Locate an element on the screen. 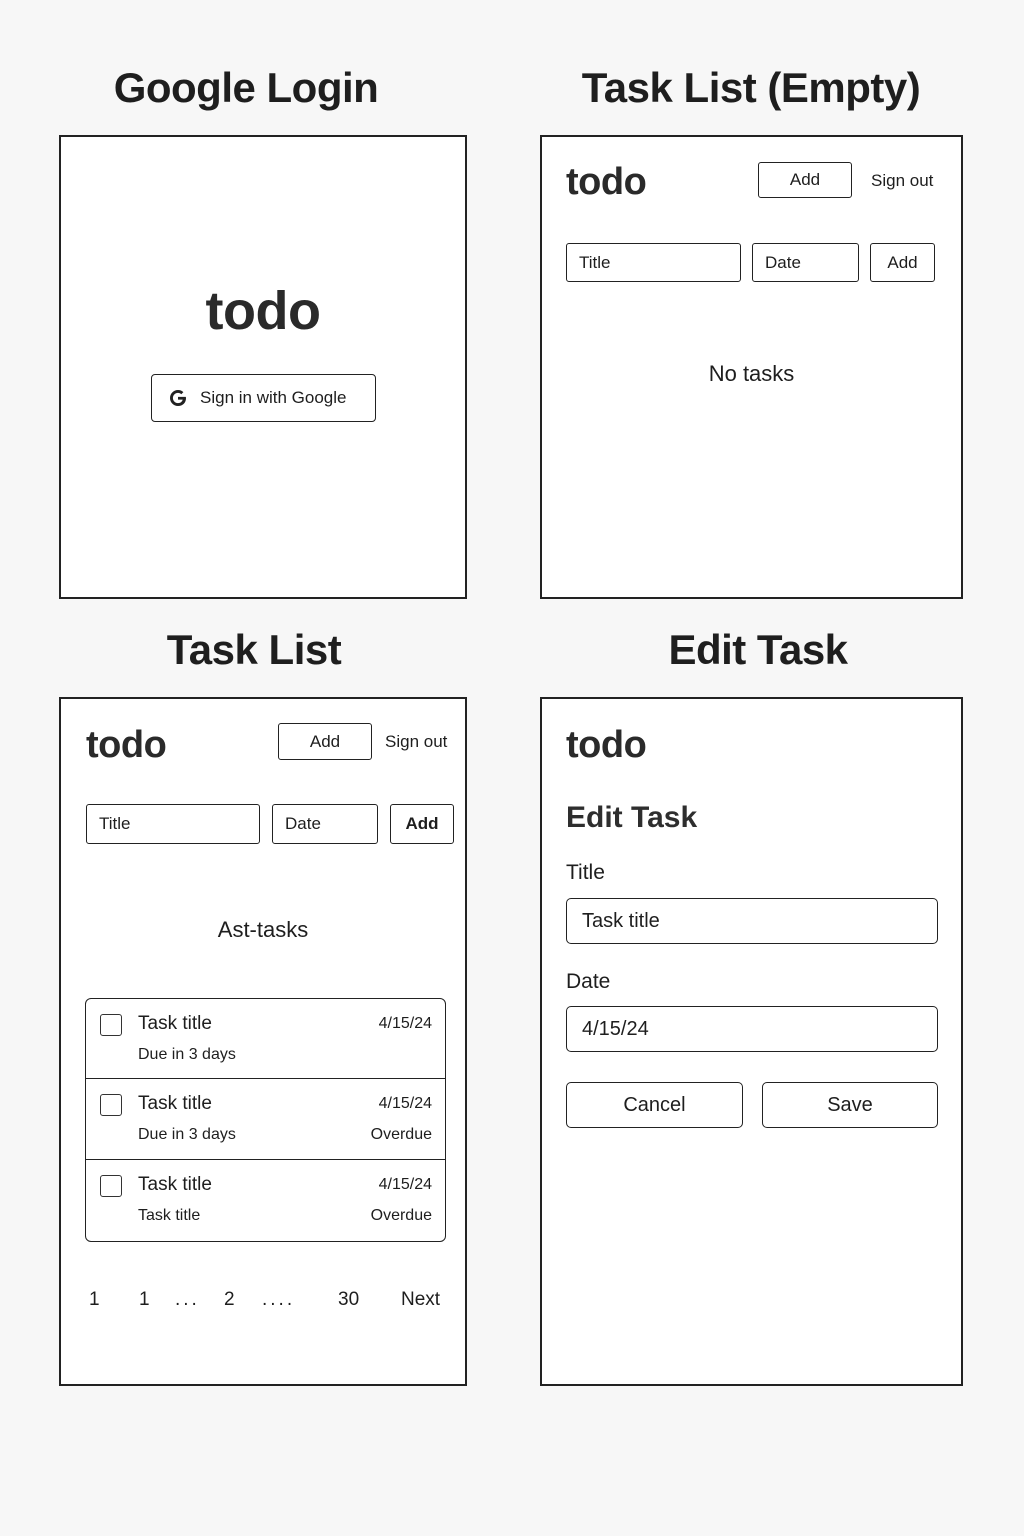 This screenshot has height=1536, width=1024. page-link-30: 30 is located at coordinates (348, 1300).